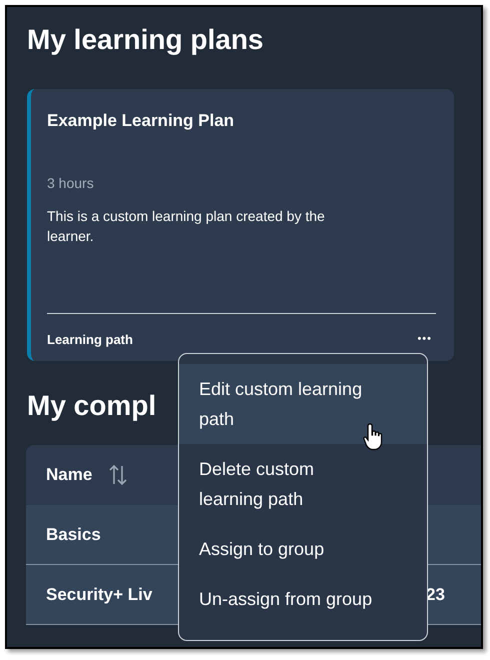  I want to click on column-header: Name, so click(69, 475).